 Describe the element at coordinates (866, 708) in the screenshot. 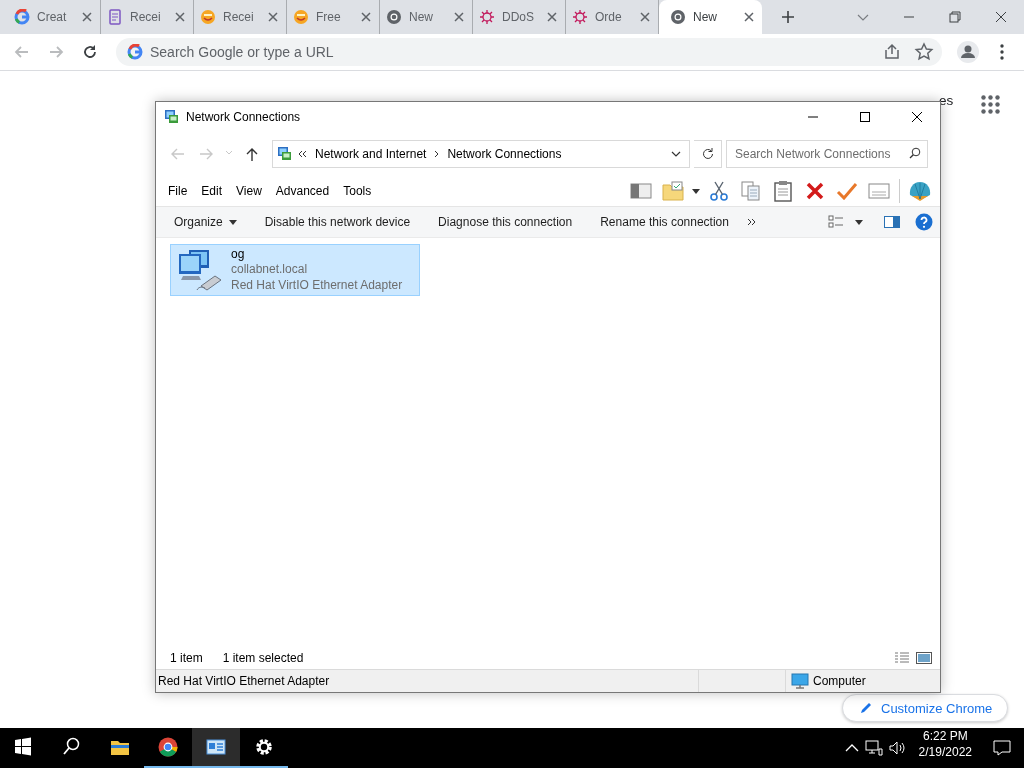

I see `pencil-icon` at that location.